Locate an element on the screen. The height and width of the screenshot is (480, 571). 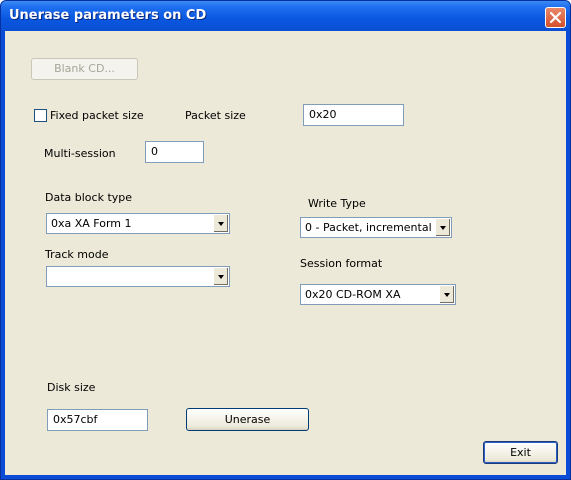
write-type-value: 0 - Packet, incremental is located at coordinates (368, 227).